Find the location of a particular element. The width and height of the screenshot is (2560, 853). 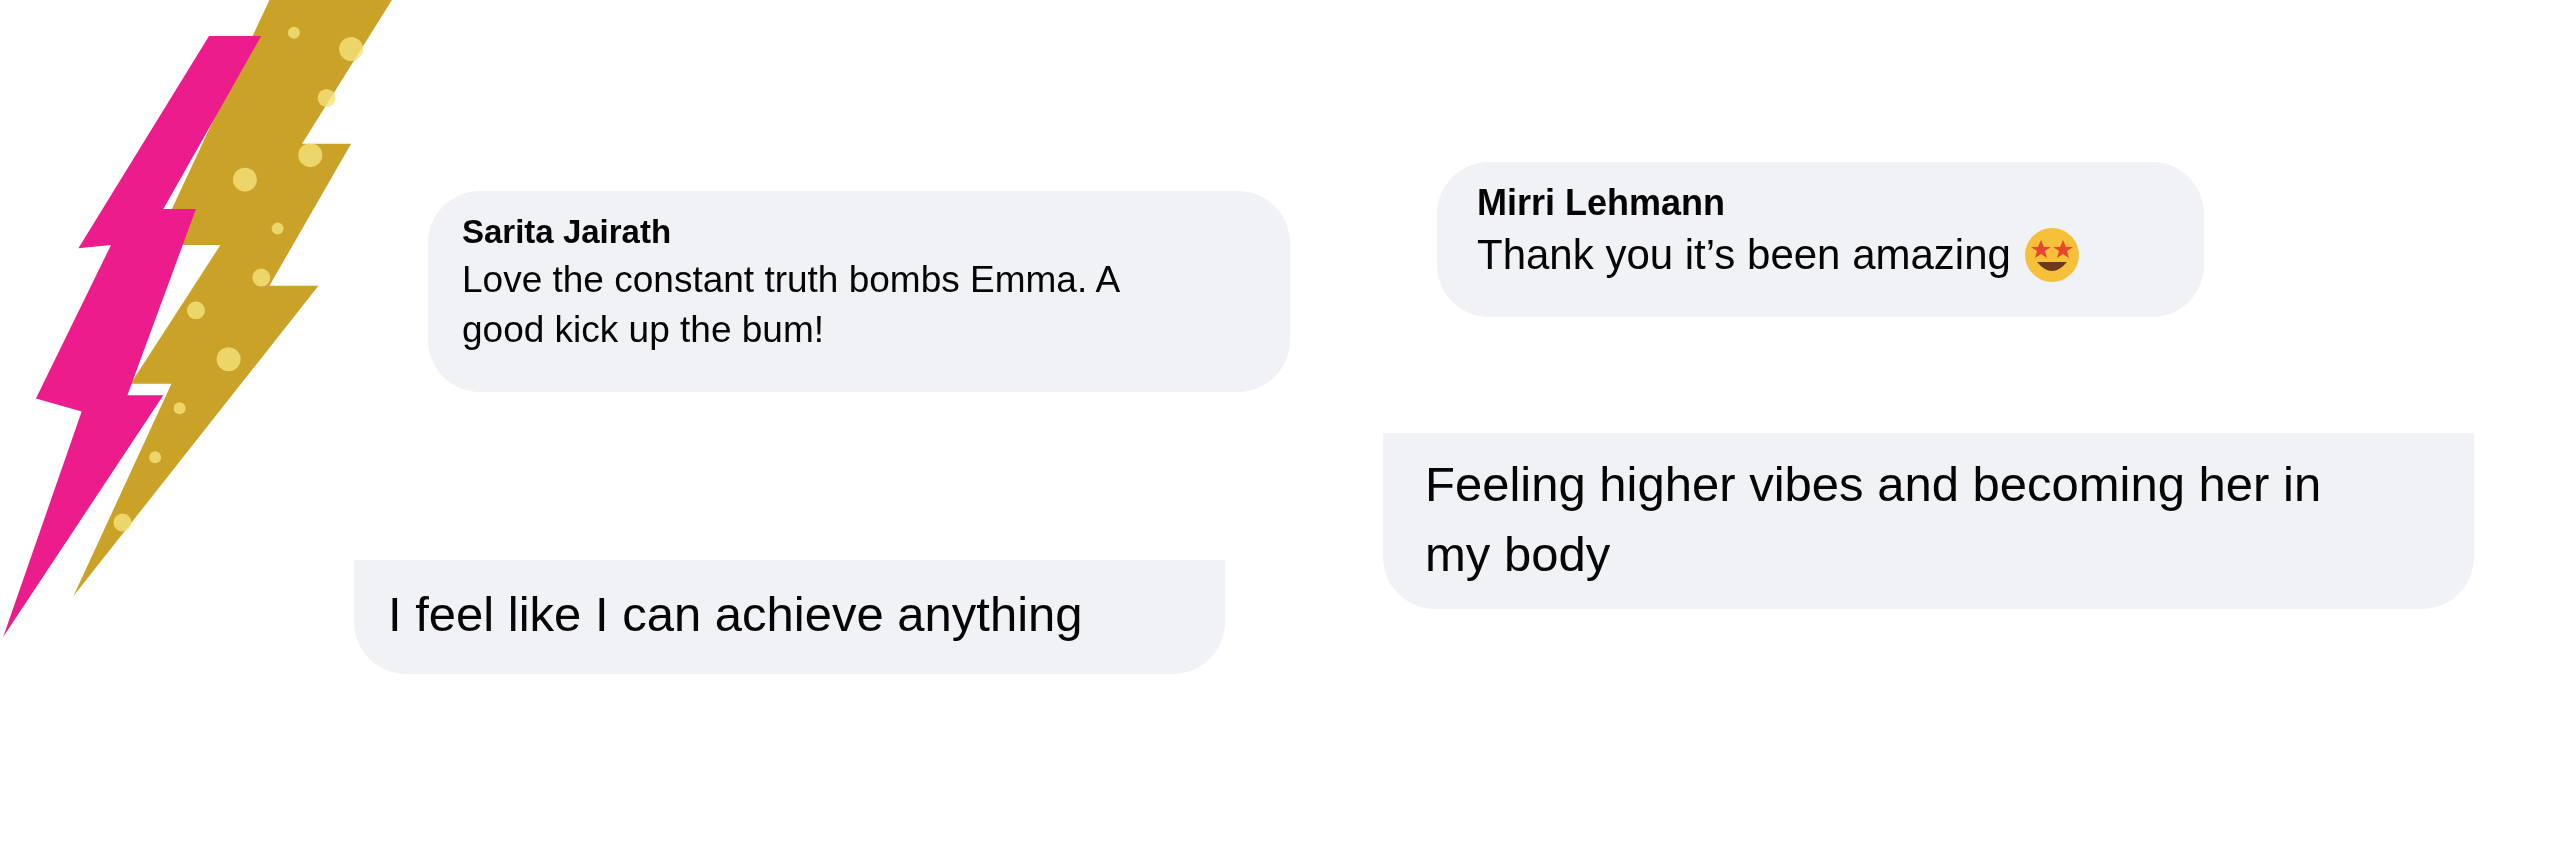

commenter-name: Mirri Lehmann is located at coordinates (1602, 203).